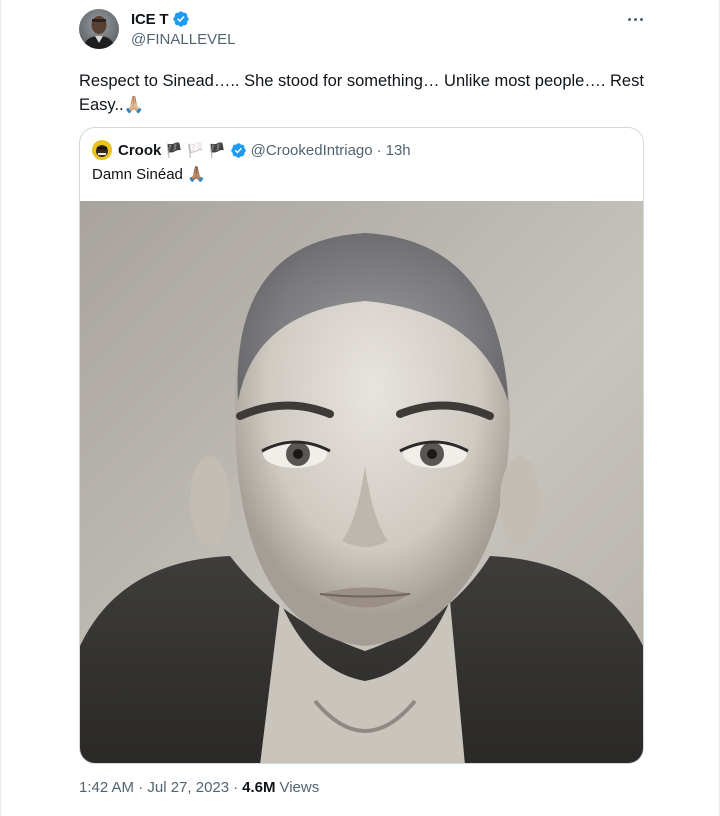 This screenshot has width=720, height=816. Describe the element at coordinates (195, 149) in the screenshot. I see `flag-emoji-2: 🏳️` at that location.